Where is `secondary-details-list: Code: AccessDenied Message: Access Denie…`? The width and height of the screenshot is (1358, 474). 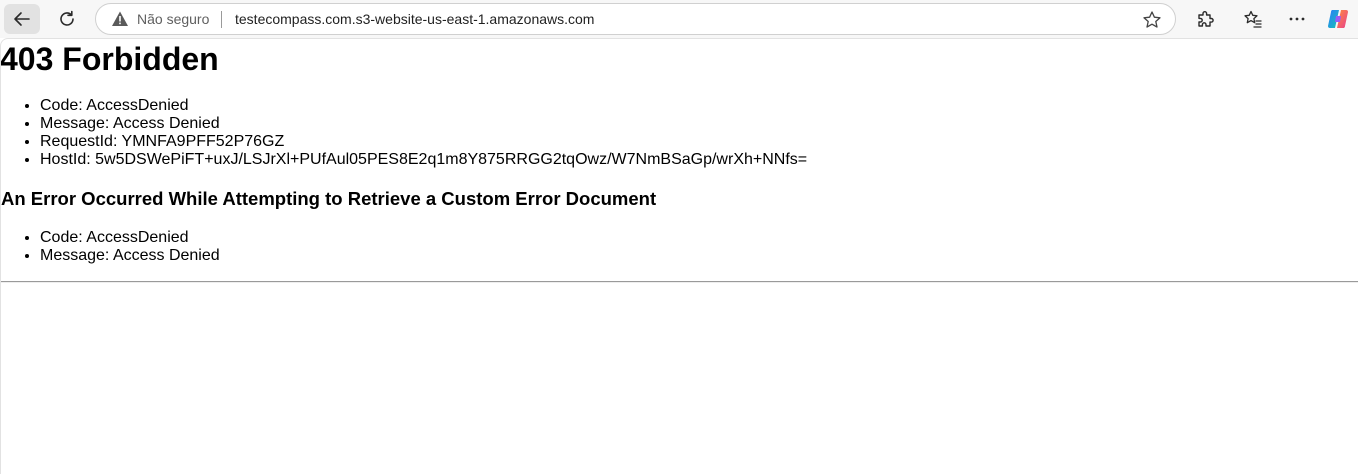
secondary-details-list: Code: AccessDenied Message: Access Denie… is located at coordinates (110, 247).